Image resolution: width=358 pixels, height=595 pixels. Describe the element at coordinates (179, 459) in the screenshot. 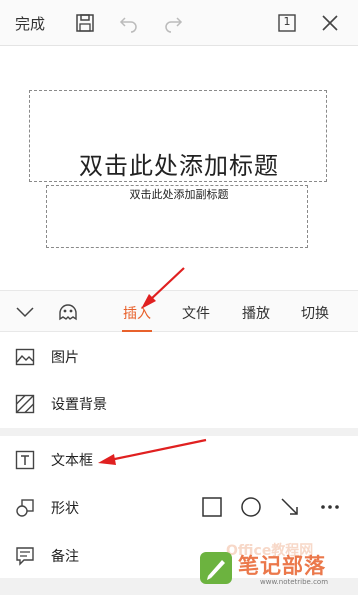

I see `menu-item-textbox: 文本框` at that location.